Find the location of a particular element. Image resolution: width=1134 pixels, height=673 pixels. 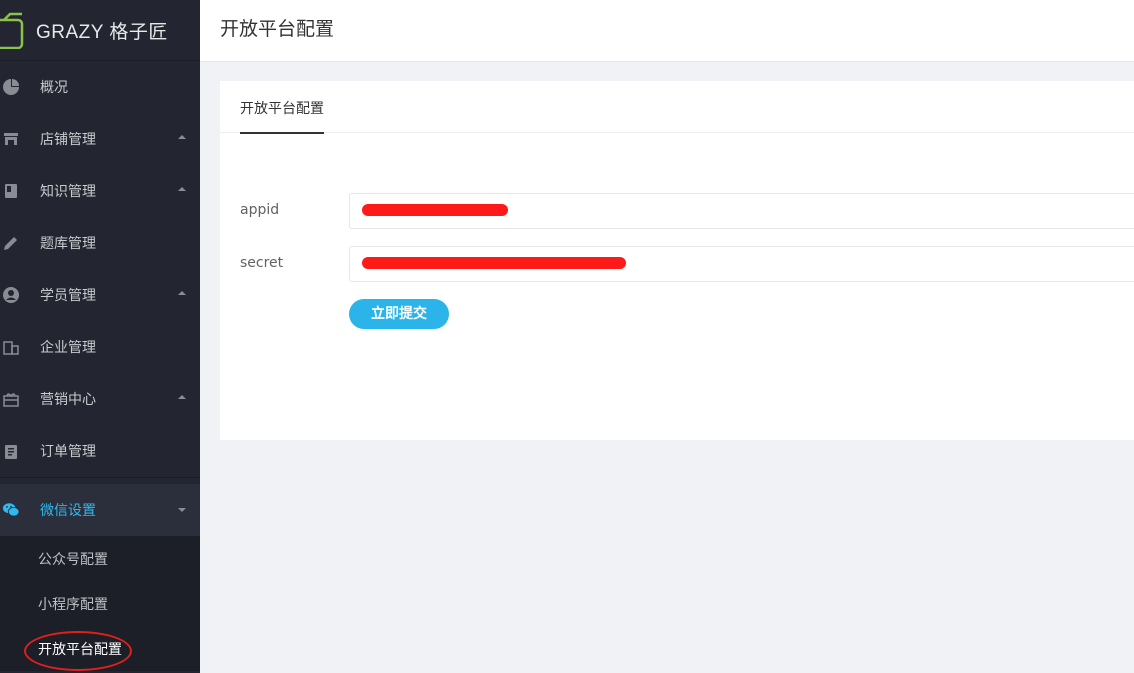

building-icon is located at coordinates (11, 347).